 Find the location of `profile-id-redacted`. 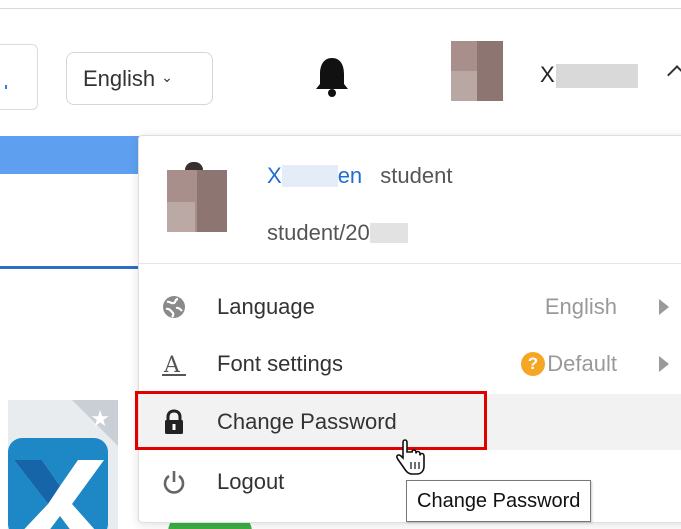

profile-id-redacted is located at coordinates (388, 233).